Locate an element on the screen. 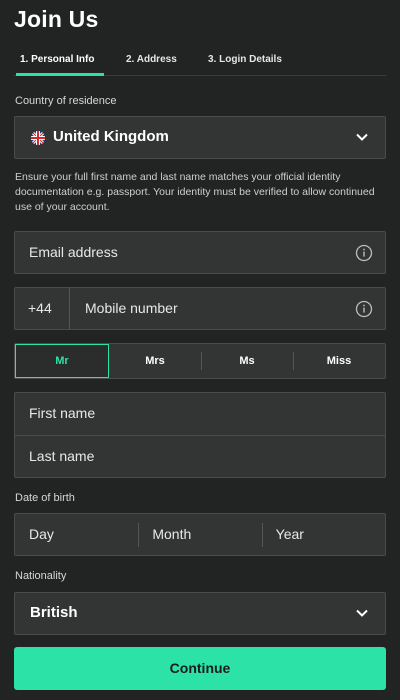 Image resolution: width=400 pixels, height=700 pixels. title-selector: Mr Mrs Ms Miss is located at coordinates (200, 361).